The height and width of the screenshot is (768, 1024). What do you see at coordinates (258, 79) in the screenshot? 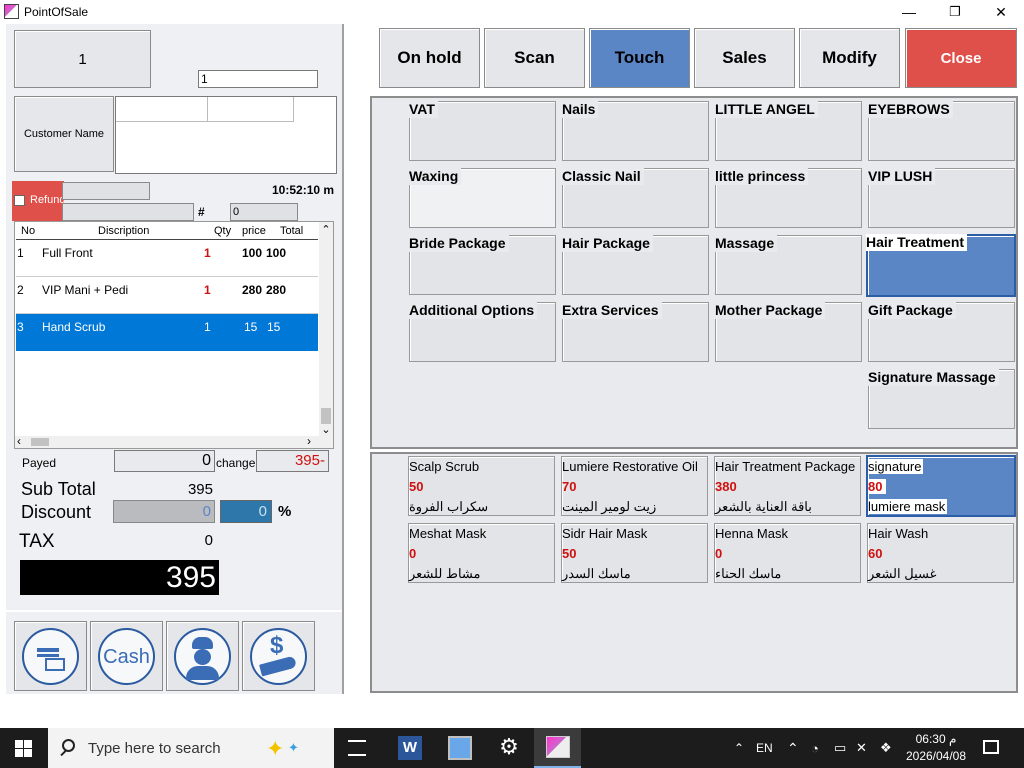
I see `qty-input: 1` at bounding box center [258, 79].